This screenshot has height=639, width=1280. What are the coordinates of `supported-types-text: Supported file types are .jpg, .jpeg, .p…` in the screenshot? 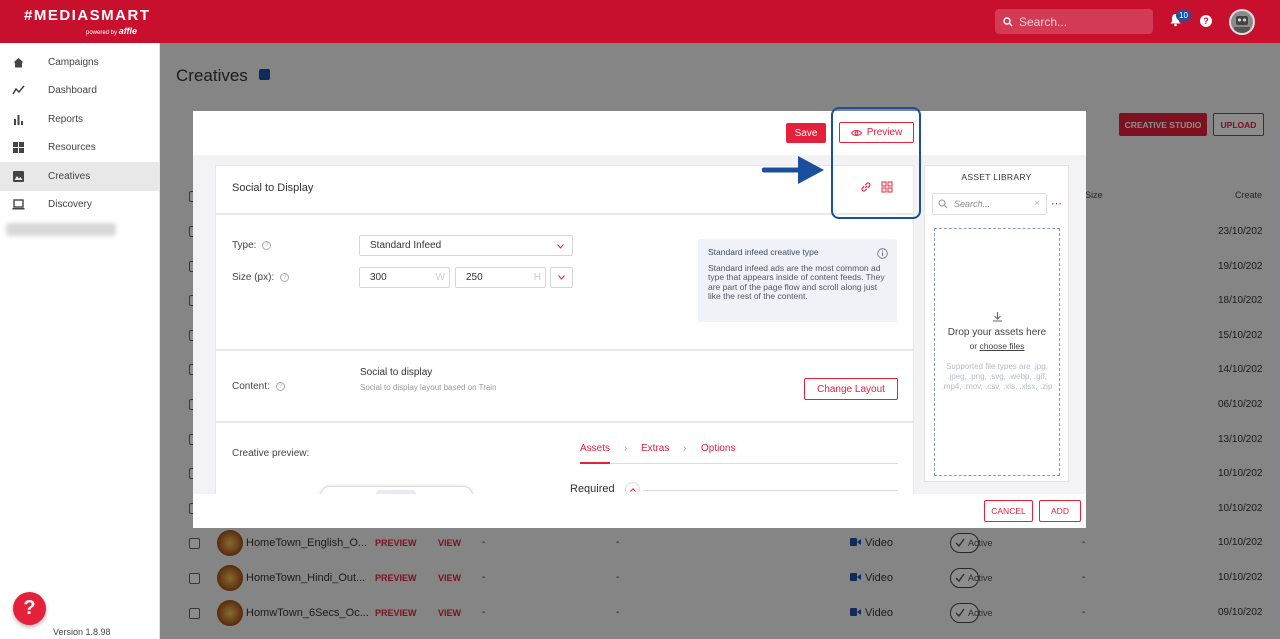 It's located at (997, 376).